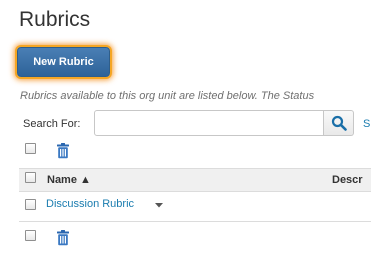  I want to click on page-title: Rubrics, so click(55, 19).